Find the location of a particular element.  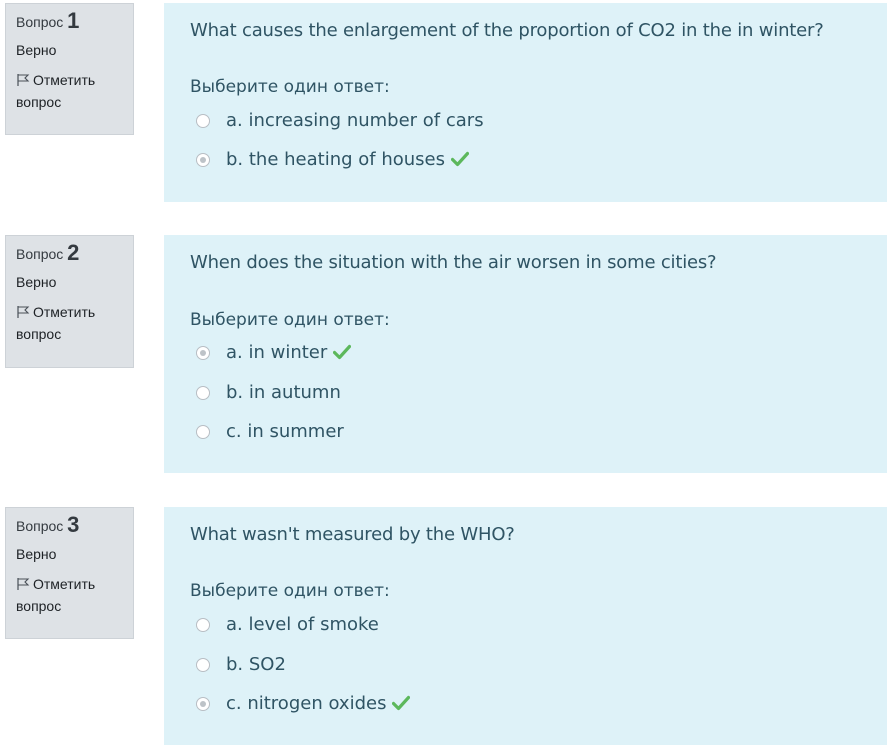

question-number-row: Вопрос 1 is located at coordinates (69, 23).